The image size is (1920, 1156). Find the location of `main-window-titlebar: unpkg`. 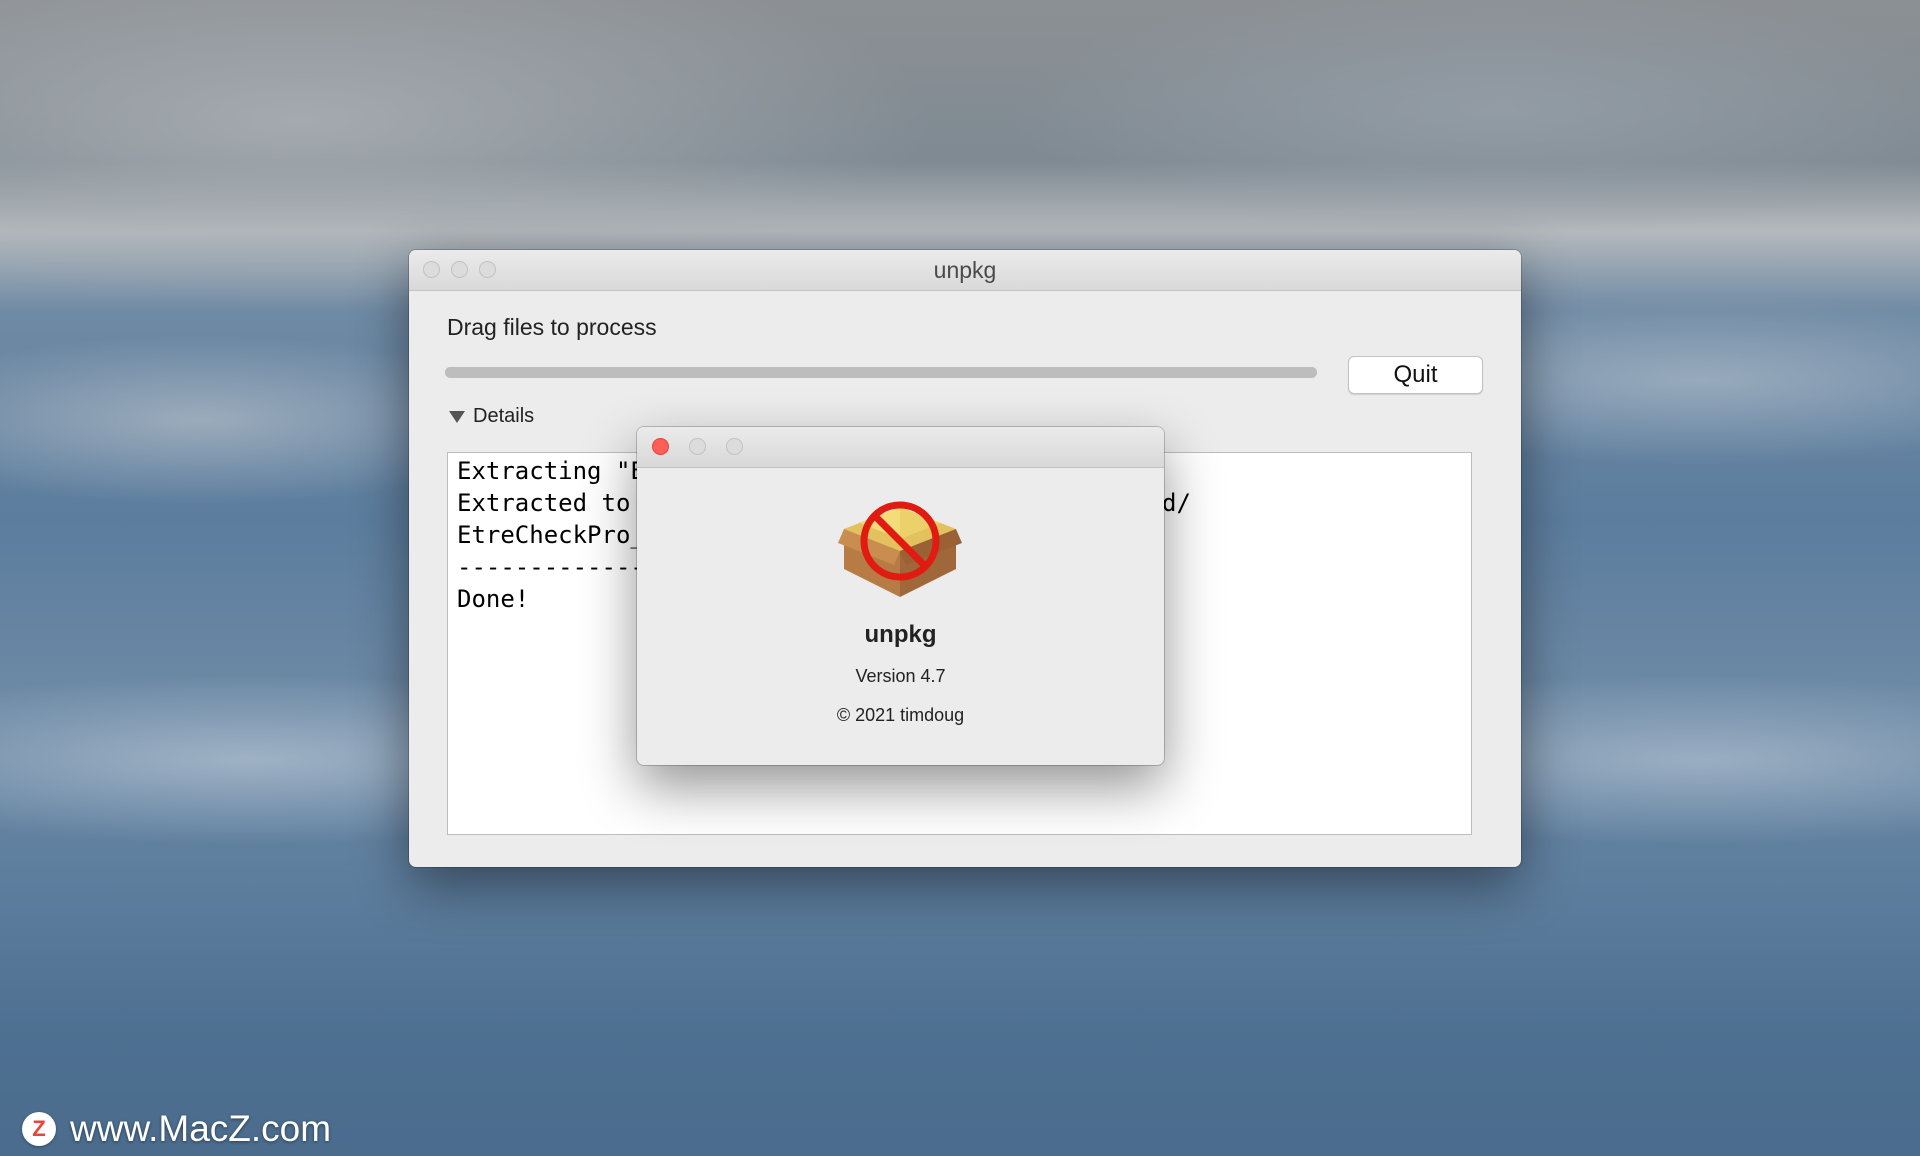

main-window-titlebar: unpkg is located at coordinates (965, 270).